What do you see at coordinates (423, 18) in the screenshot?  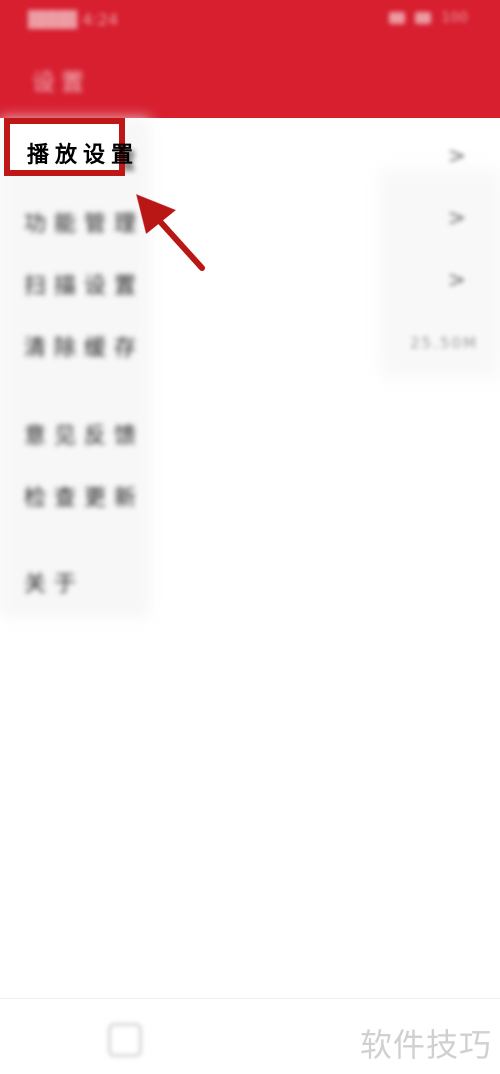 I see `wifi-icon` at bounding box center [423, 18].